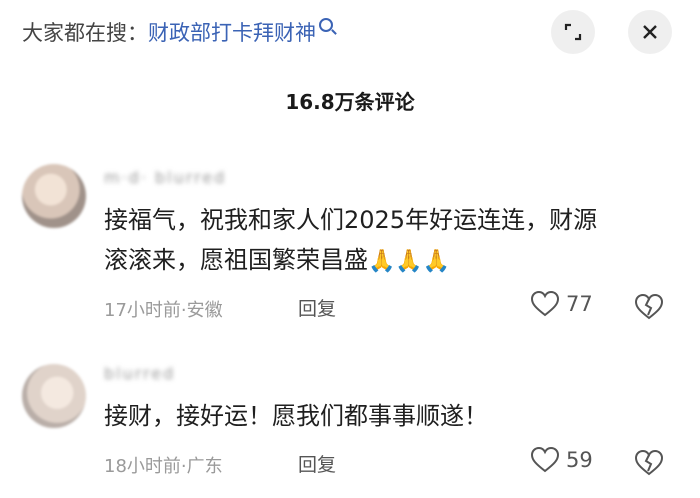  Describe the element at coordinates (236, 260) in the screenshot. I see `comment-text-line2: 滚滚来，愿祖国繁荣昌盛` at that location.